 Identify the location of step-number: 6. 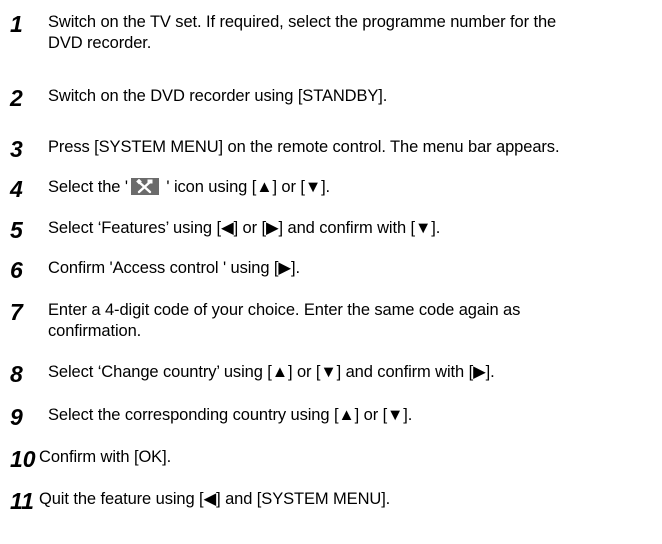
(16, 270).